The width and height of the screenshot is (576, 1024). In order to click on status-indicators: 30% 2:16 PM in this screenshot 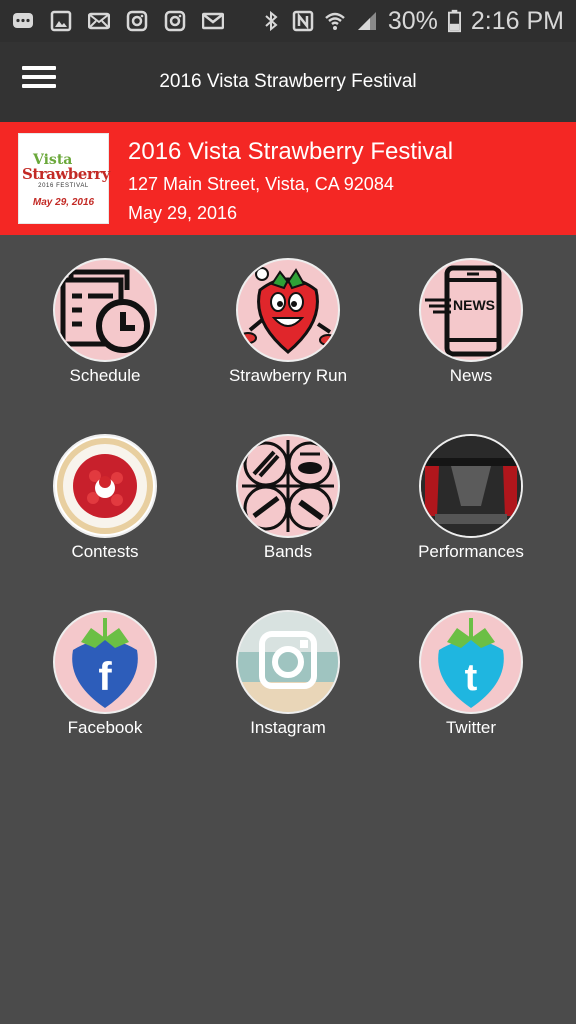, I will do `click(412, 21)`.